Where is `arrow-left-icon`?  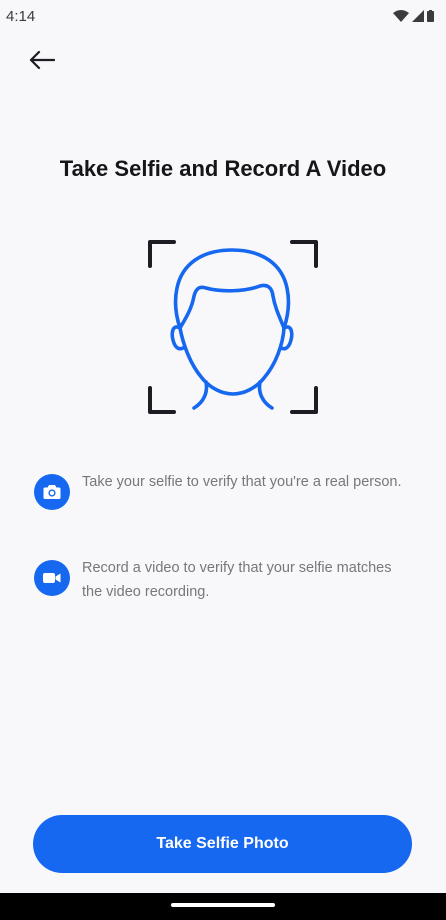
arrow-left-icon is located at coordinates (42, 62).